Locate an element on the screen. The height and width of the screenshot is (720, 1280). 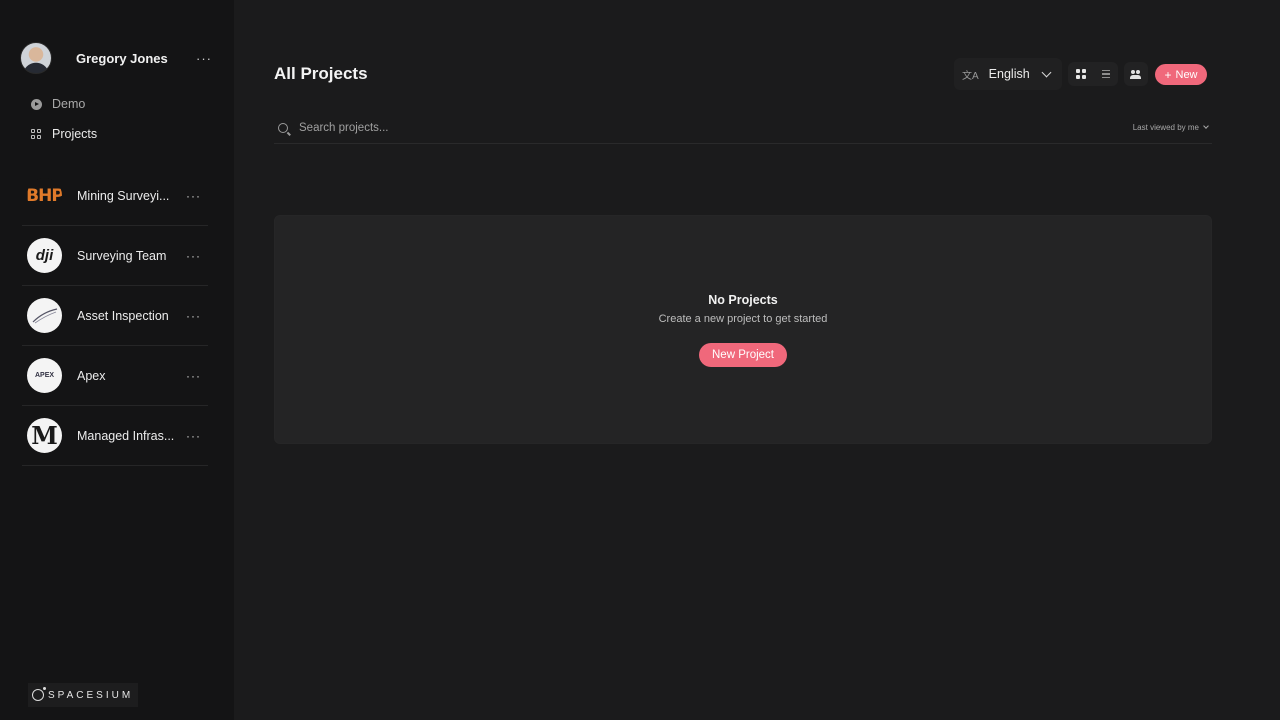
empty-state-subtitle: Create a new project to get started is located at coordinates (743, 319).